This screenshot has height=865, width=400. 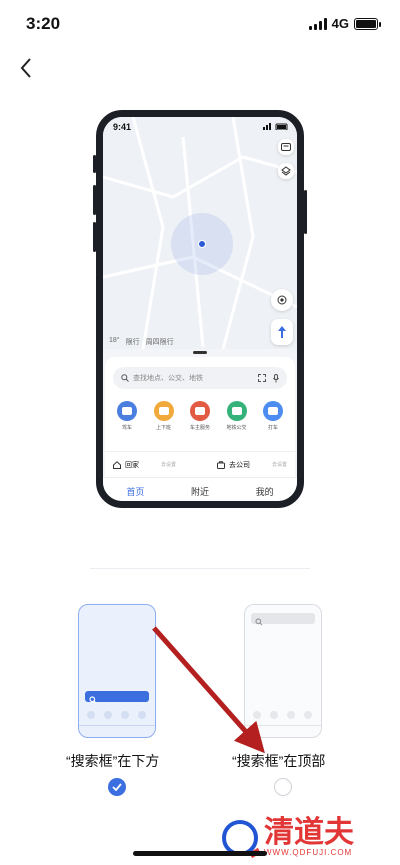 What do you see at coordinates (282, 300) in the screenshot?
I see `locate-icon` at bounding box center [282, 300].